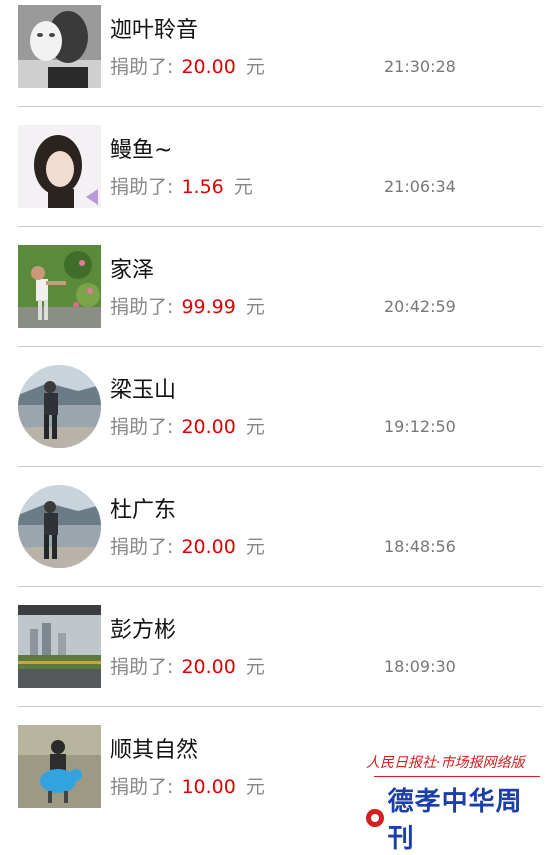 This screenshot has width=560, height=855. Describe the element at coordinates (280, 660) in the screenshot. I see `list-item: 彭方彬 捐助了: 20.00 元 18:09:30` at that location.